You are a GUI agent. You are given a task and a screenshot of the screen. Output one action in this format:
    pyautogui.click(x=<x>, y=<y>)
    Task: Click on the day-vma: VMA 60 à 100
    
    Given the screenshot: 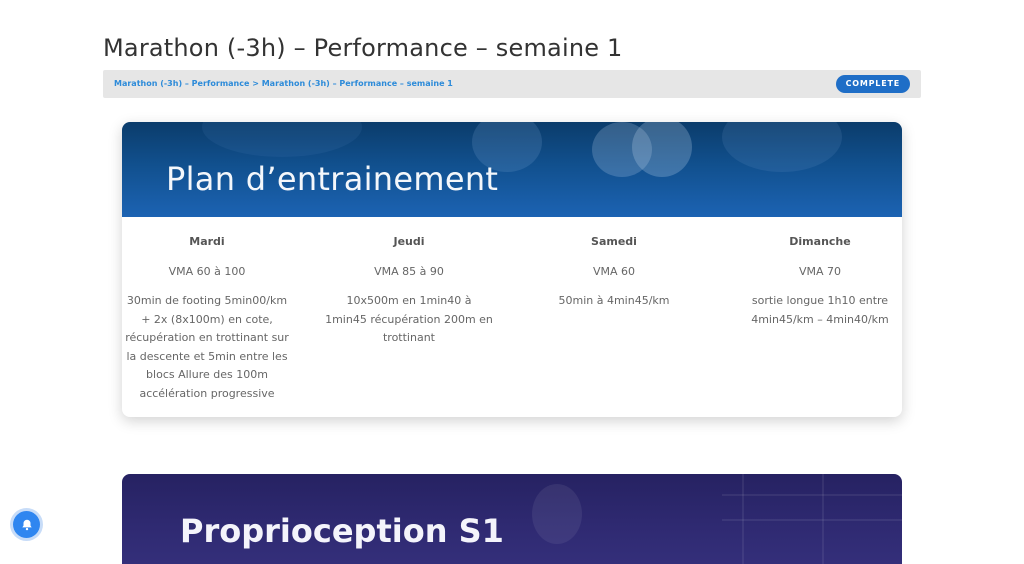 What is the action you would take?
    pyautogui.click(x=207, y=271)
    